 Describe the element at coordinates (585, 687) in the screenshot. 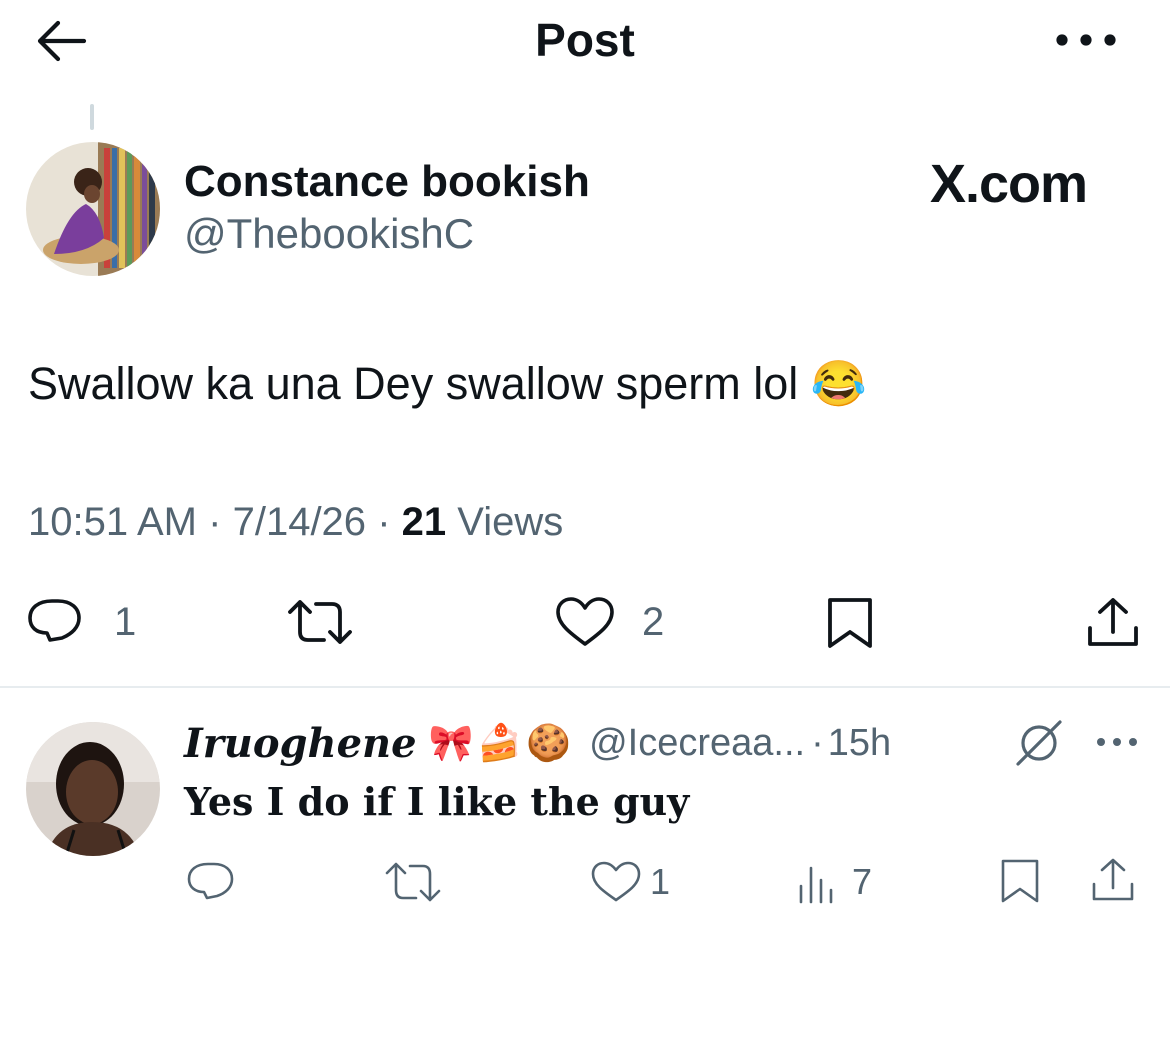

I see `divider` at that location.